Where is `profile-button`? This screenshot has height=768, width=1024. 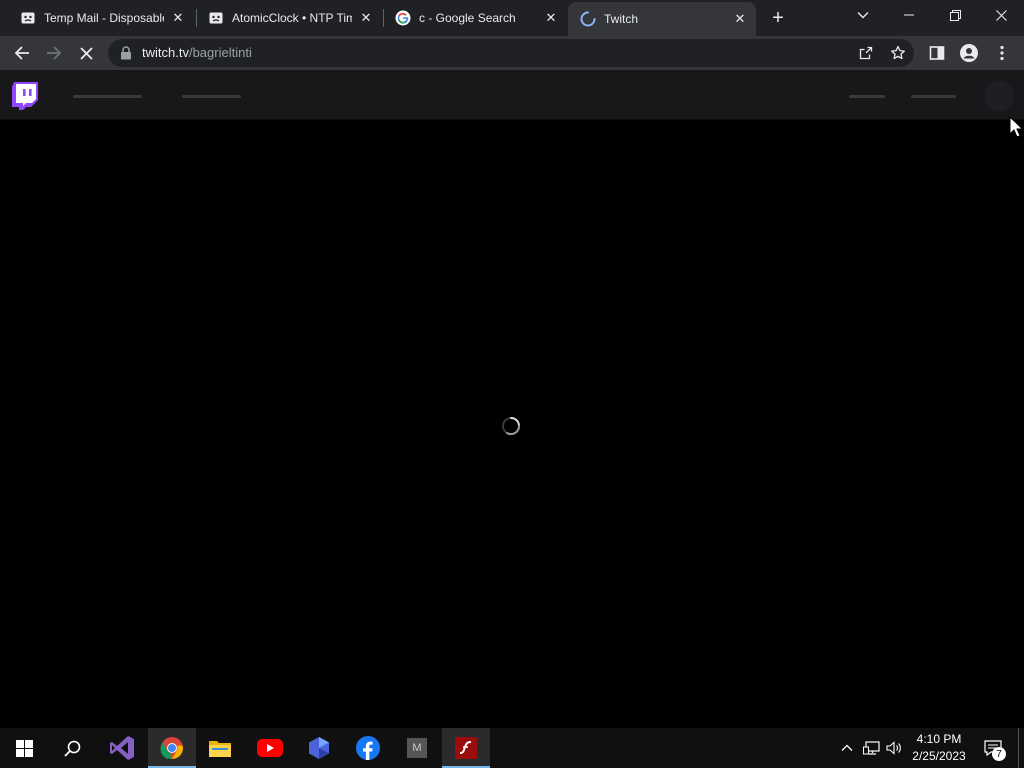 profile-button is located at coordinates (969, 53).